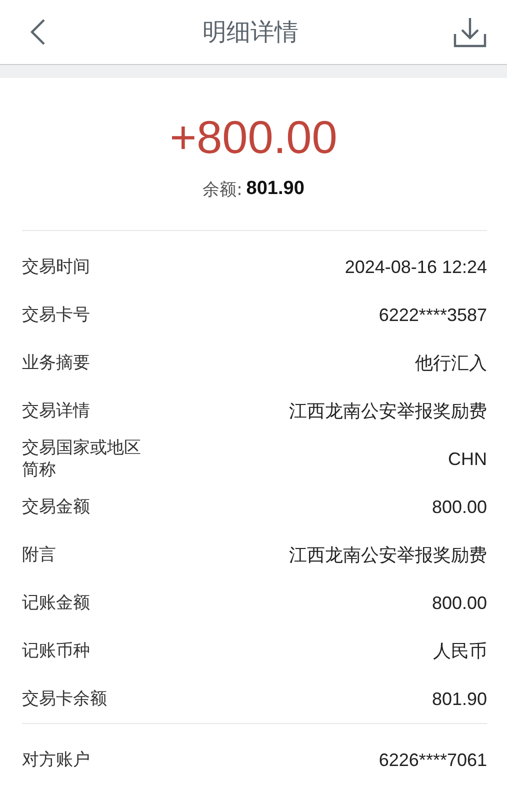 Image resolution: width=507 pixels, height=800 pixels. What do you see at coordinates (56, 603) in the screenshot?
I see `field-label: 记账金额` at bounding box center [56, 603].